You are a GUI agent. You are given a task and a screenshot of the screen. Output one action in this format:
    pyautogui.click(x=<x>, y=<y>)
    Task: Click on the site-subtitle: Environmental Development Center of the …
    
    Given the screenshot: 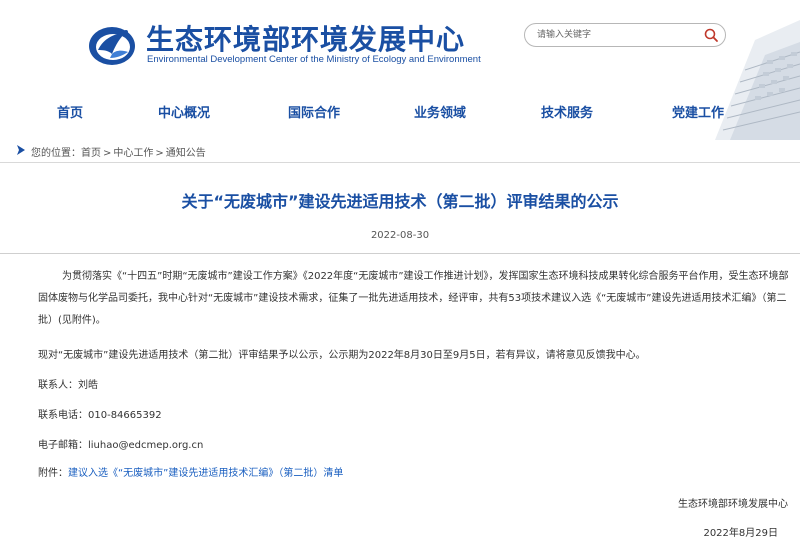 What is the action you would take?
    pyautogui.click(x=314, y=59)
    